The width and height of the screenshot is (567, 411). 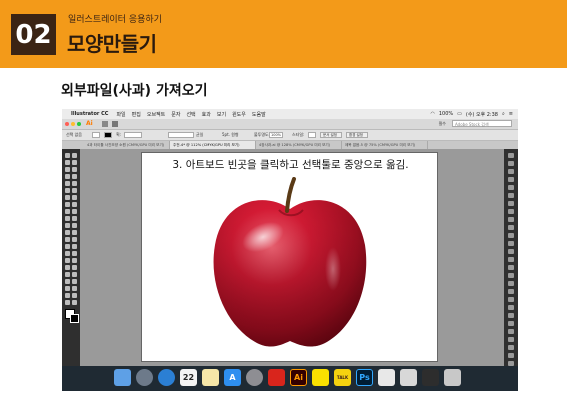 What do you see at coordinates (386, 377) in the screenshot?
I see `preview-icon` at bounding box center [386, 377].